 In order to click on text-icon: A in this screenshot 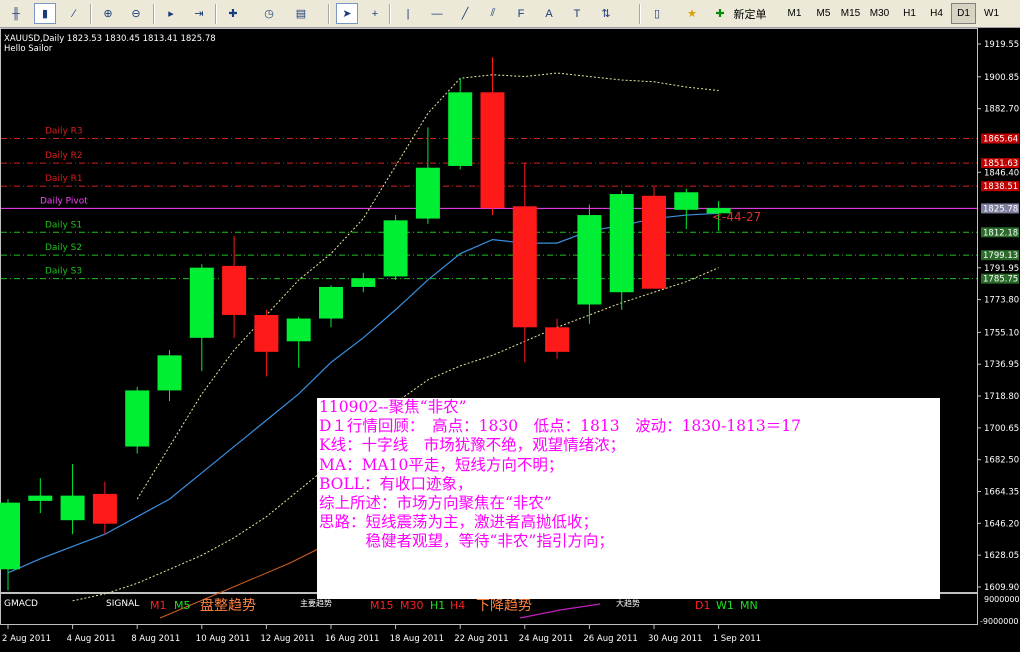, I will do `click(549, 13)`.